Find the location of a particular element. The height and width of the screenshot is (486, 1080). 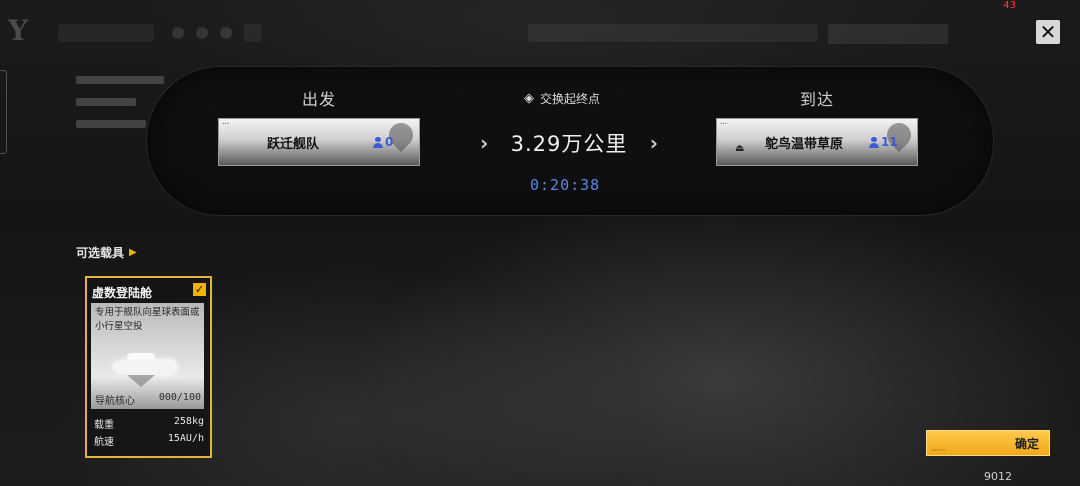

load-row: 载重 258kg is located at coordinates (149, 423).